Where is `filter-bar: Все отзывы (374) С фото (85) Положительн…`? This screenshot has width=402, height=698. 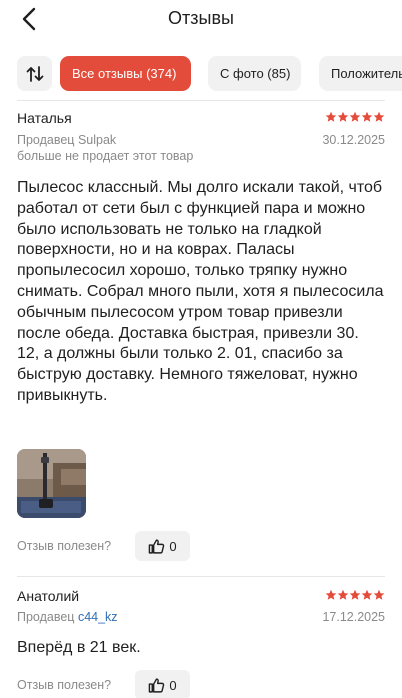 filter-bar: Все отзывы (374) С фото (85) Положительн… is located at coordinates (201, 74).